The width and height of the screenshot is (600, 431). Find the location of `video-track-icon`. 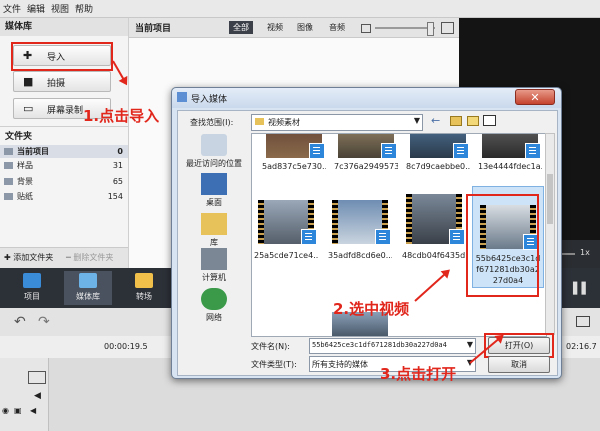

video-track-icon is located at coordinates (37, 377).